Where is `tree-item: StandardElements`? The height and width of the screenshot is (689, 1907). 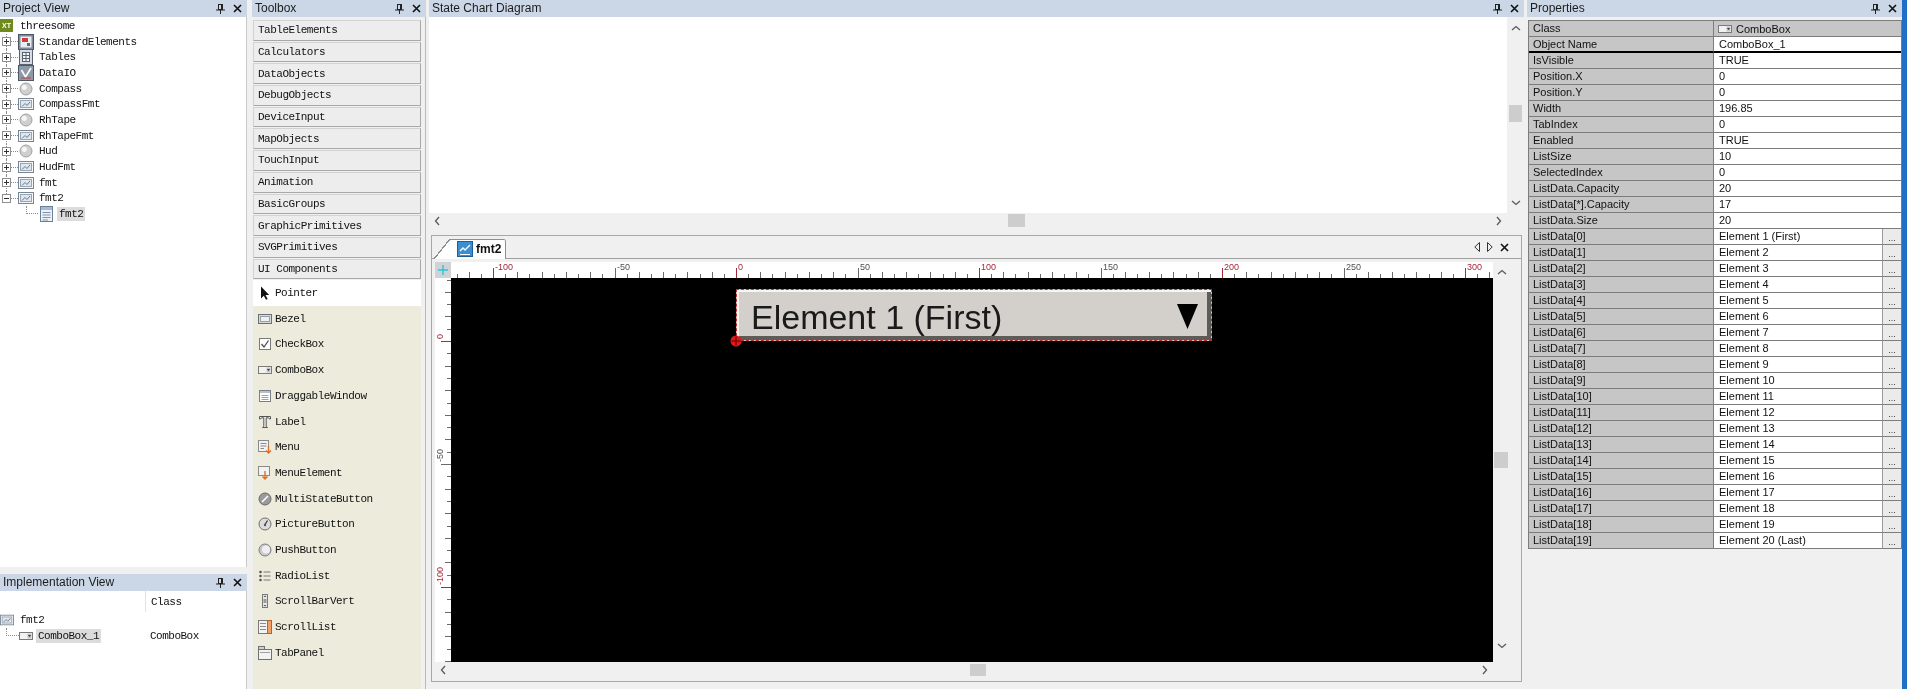
tree-item: StandardElements is located at coordinates (88, 41).